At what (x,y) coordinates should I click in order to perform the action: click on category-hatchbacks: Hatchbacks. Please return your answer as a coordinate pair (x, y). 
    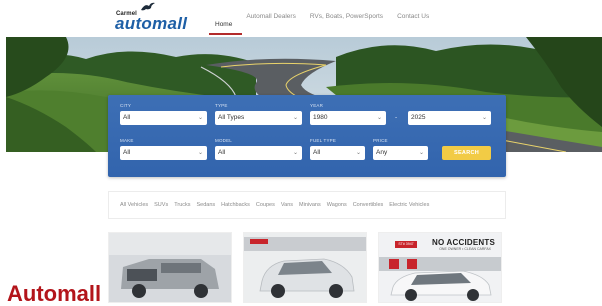
    Looking at the image, I should click on (235, 205).